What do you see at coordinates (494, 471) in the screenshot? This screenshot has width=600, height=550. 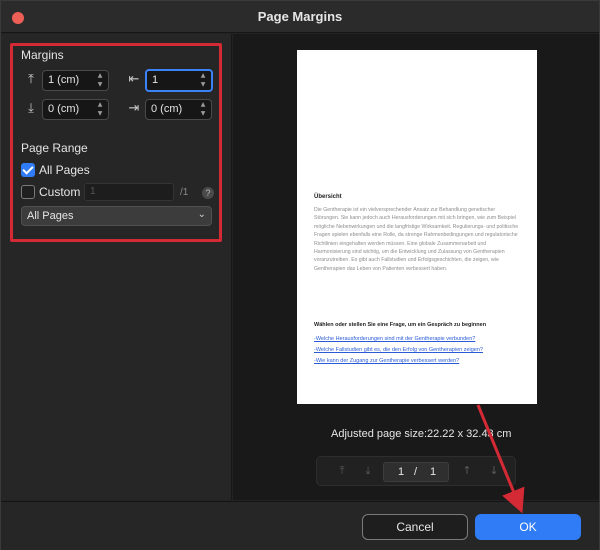 I see `next-page-icon: ↓` at bounding box center [494, 471].